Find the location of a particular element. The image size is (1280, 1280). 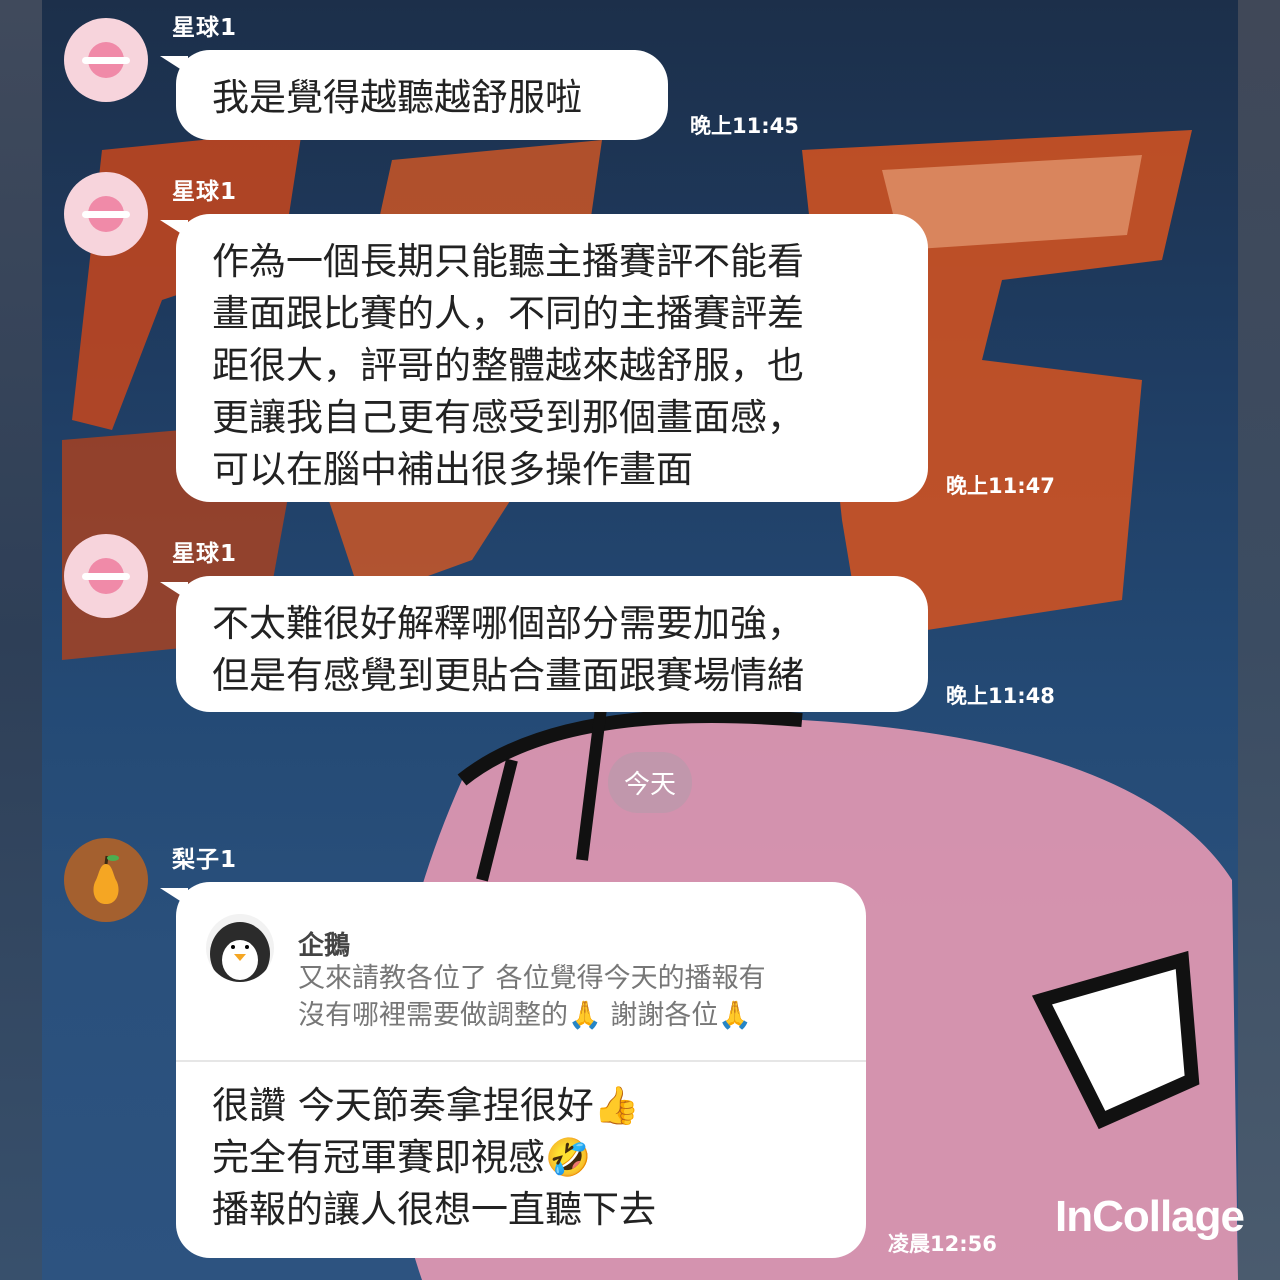

message-line: 但是有感覺到更貼合畫面跟賽場情緒 is located at coordinates (508, 675).